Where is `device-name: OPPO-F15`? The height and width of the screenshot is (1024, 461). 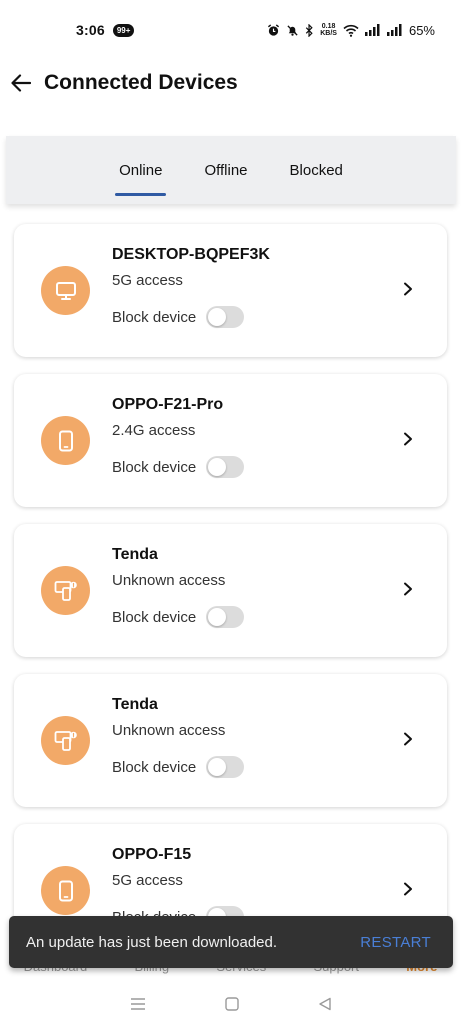 device-name: OPPO-F15 is located at coordinates (152, 854).